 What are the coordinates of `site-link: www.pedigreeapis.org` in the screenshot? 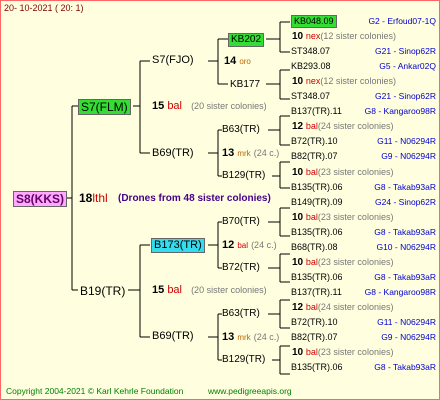 It's located at (250, 391).